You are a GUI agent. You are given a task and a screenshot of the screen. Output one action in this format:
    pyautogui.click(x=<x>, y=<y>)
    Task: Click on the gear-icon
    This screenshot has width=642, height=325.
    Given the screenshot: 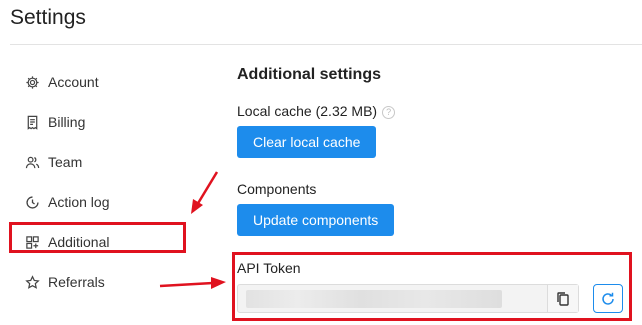 What is the action you would take?
    pyautogui.click(x=32, y=82)
    